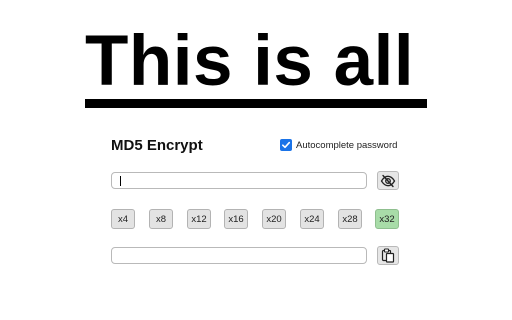 The height and width of the screenshot is (320, 512). I want to click on multiplier-button-x4: x4, so click(123, 219).